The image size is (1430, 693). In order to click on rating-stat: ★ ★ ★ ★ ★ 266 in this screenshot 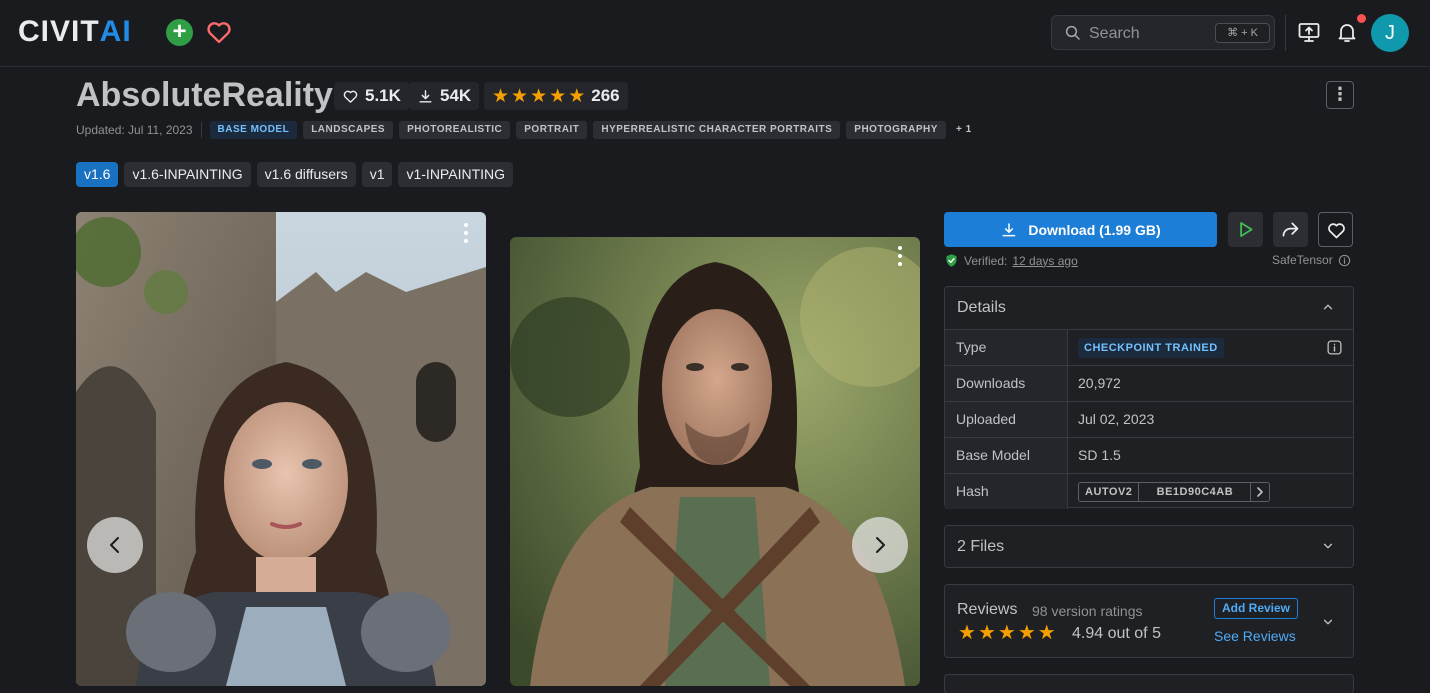, I will do `click(556, 96)`.